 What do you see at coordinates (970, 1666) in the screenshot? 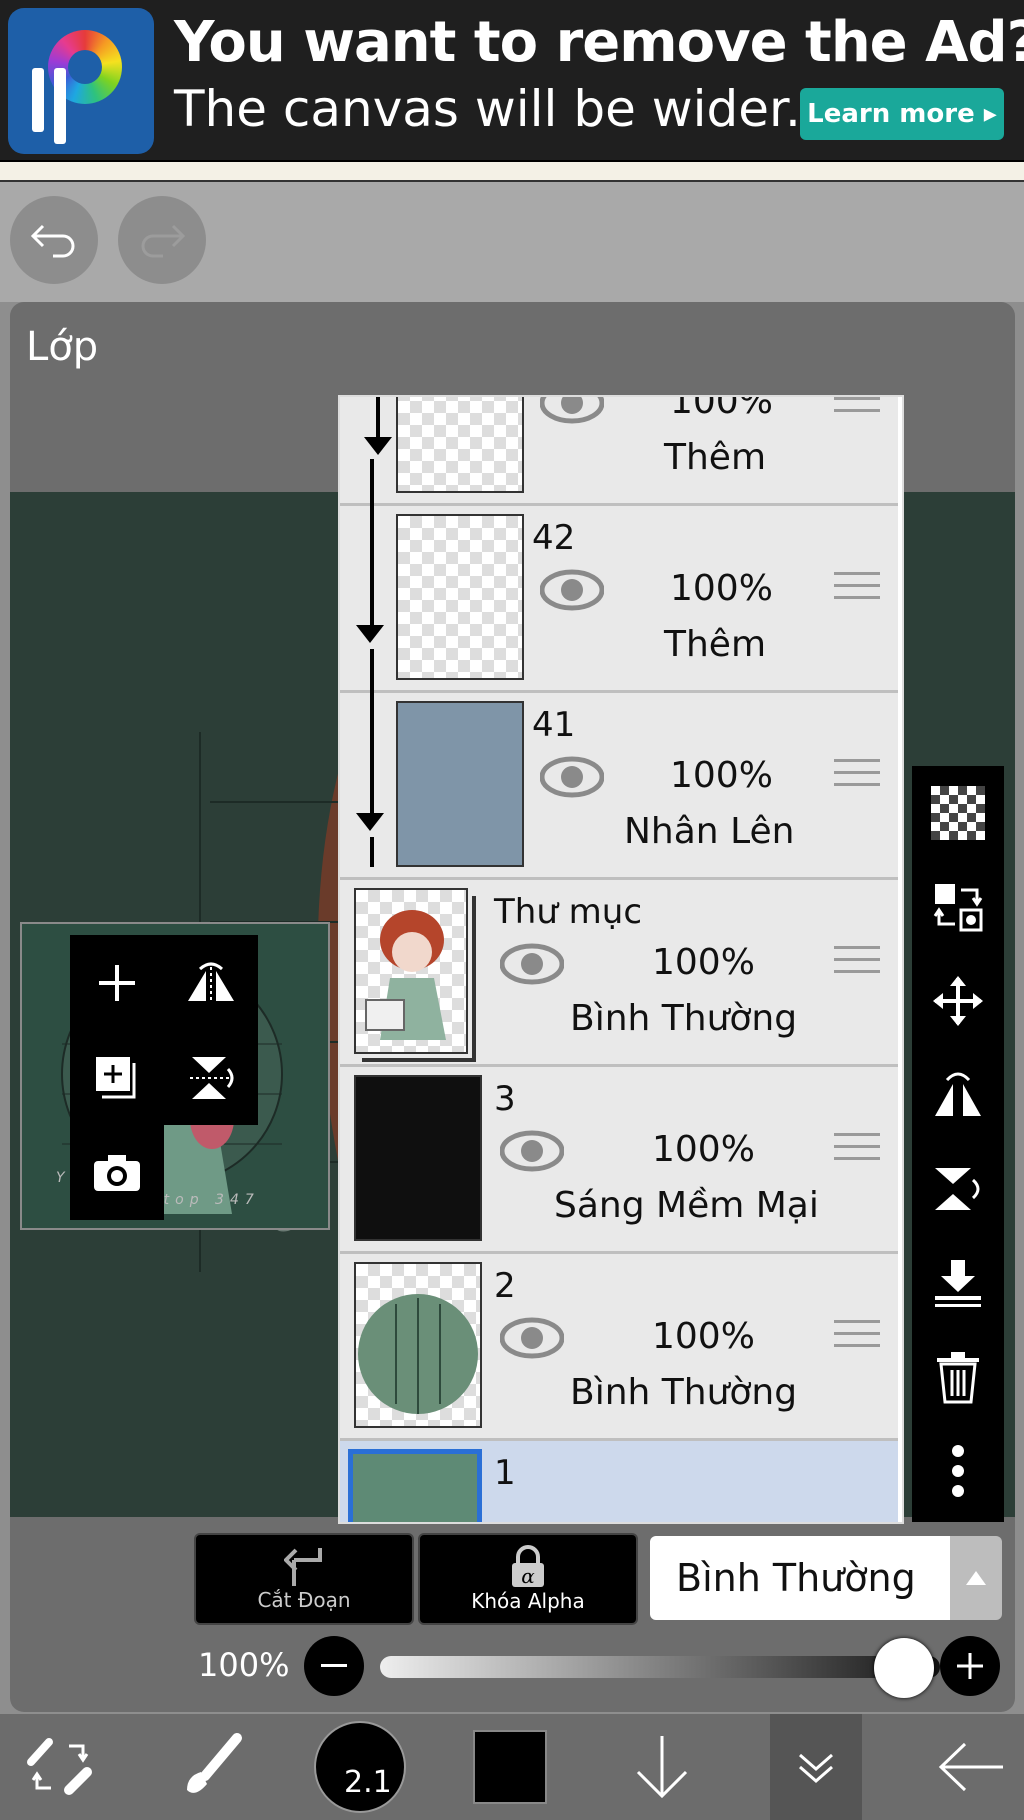
I see `opacity-increase-button` at bounding box center [970, 1666].